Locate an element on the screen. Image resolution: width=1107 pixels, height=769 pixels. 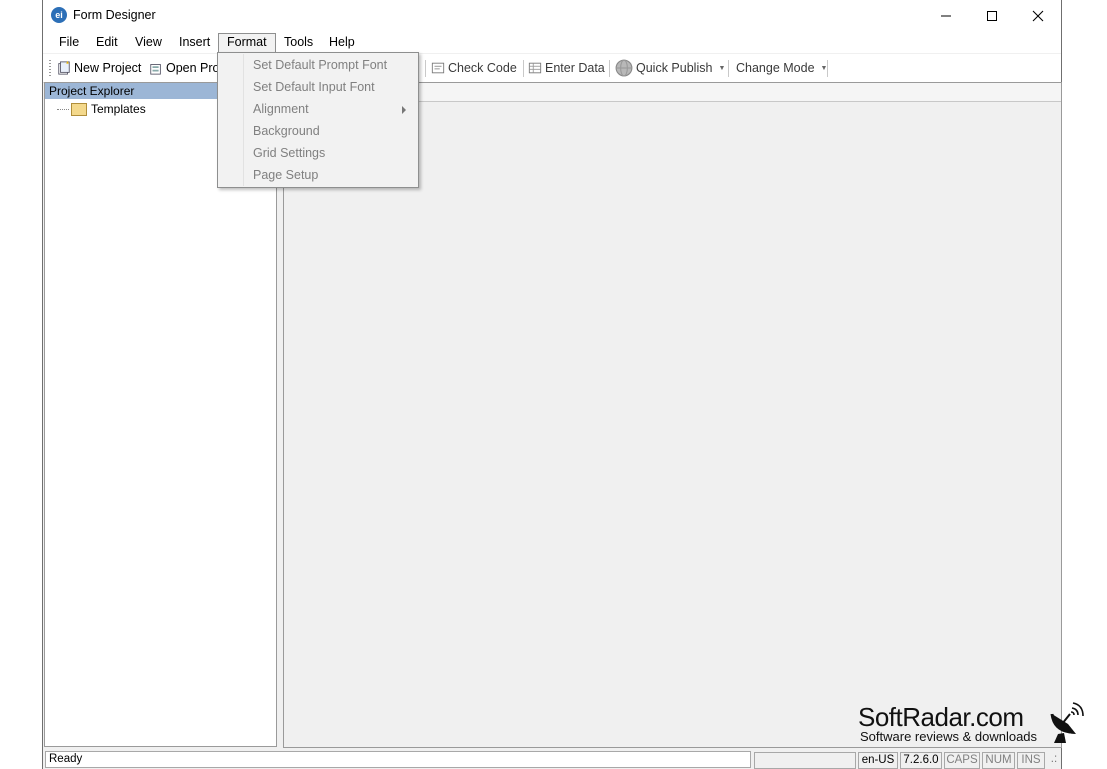
tree-item-templates: Templates is located at coordinates (101, 109).